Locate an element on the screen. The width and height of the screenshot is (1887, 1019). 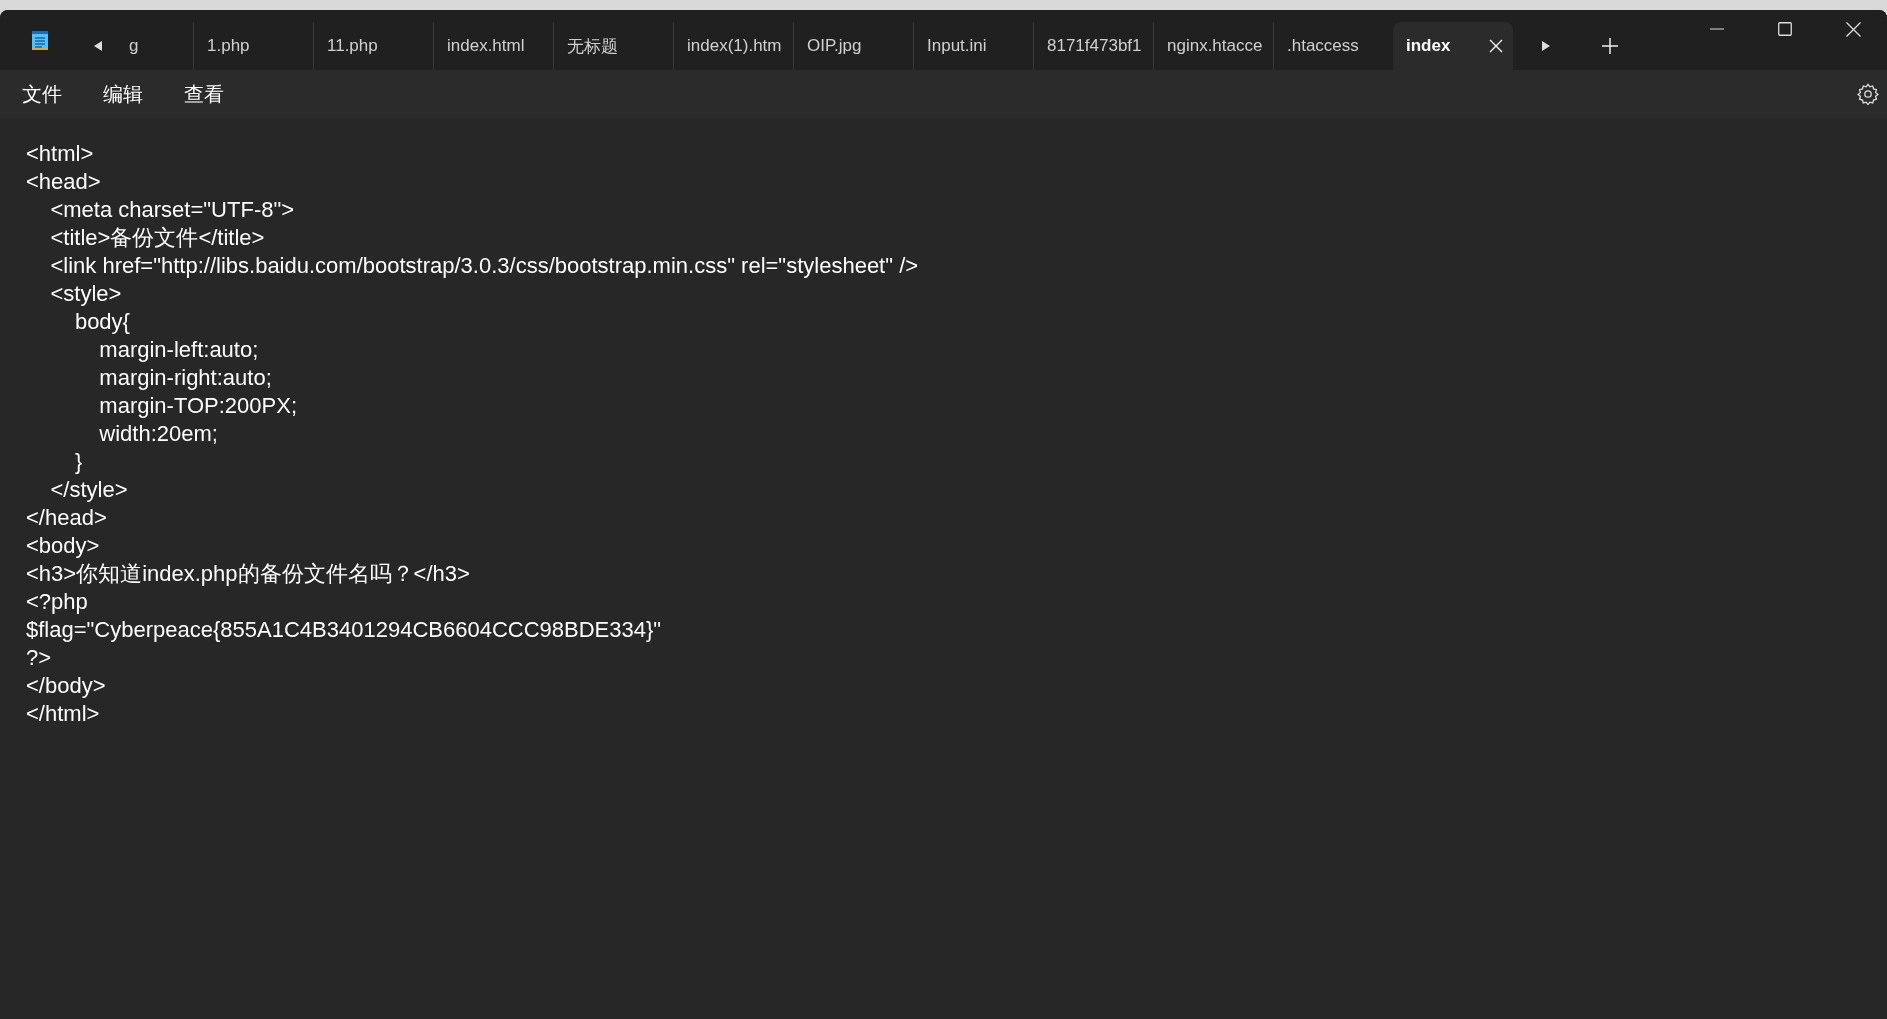
notepad-icon is located at coordinates (40, 40).